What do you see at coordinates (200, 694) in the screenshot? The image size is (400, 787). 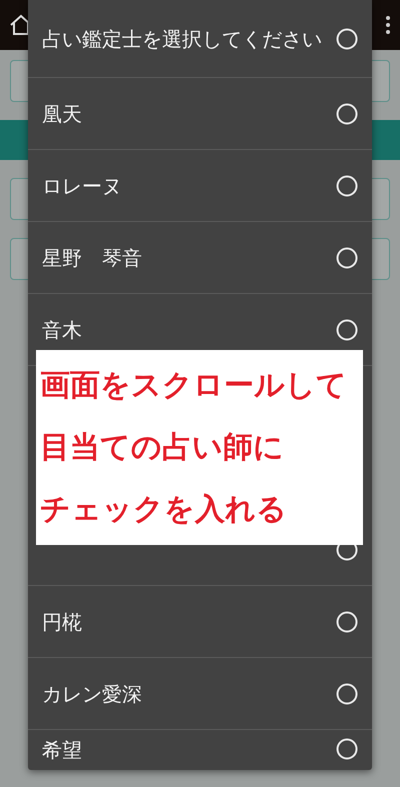 I see `option-row: カレン愛深` at bounding box center [200, 694].